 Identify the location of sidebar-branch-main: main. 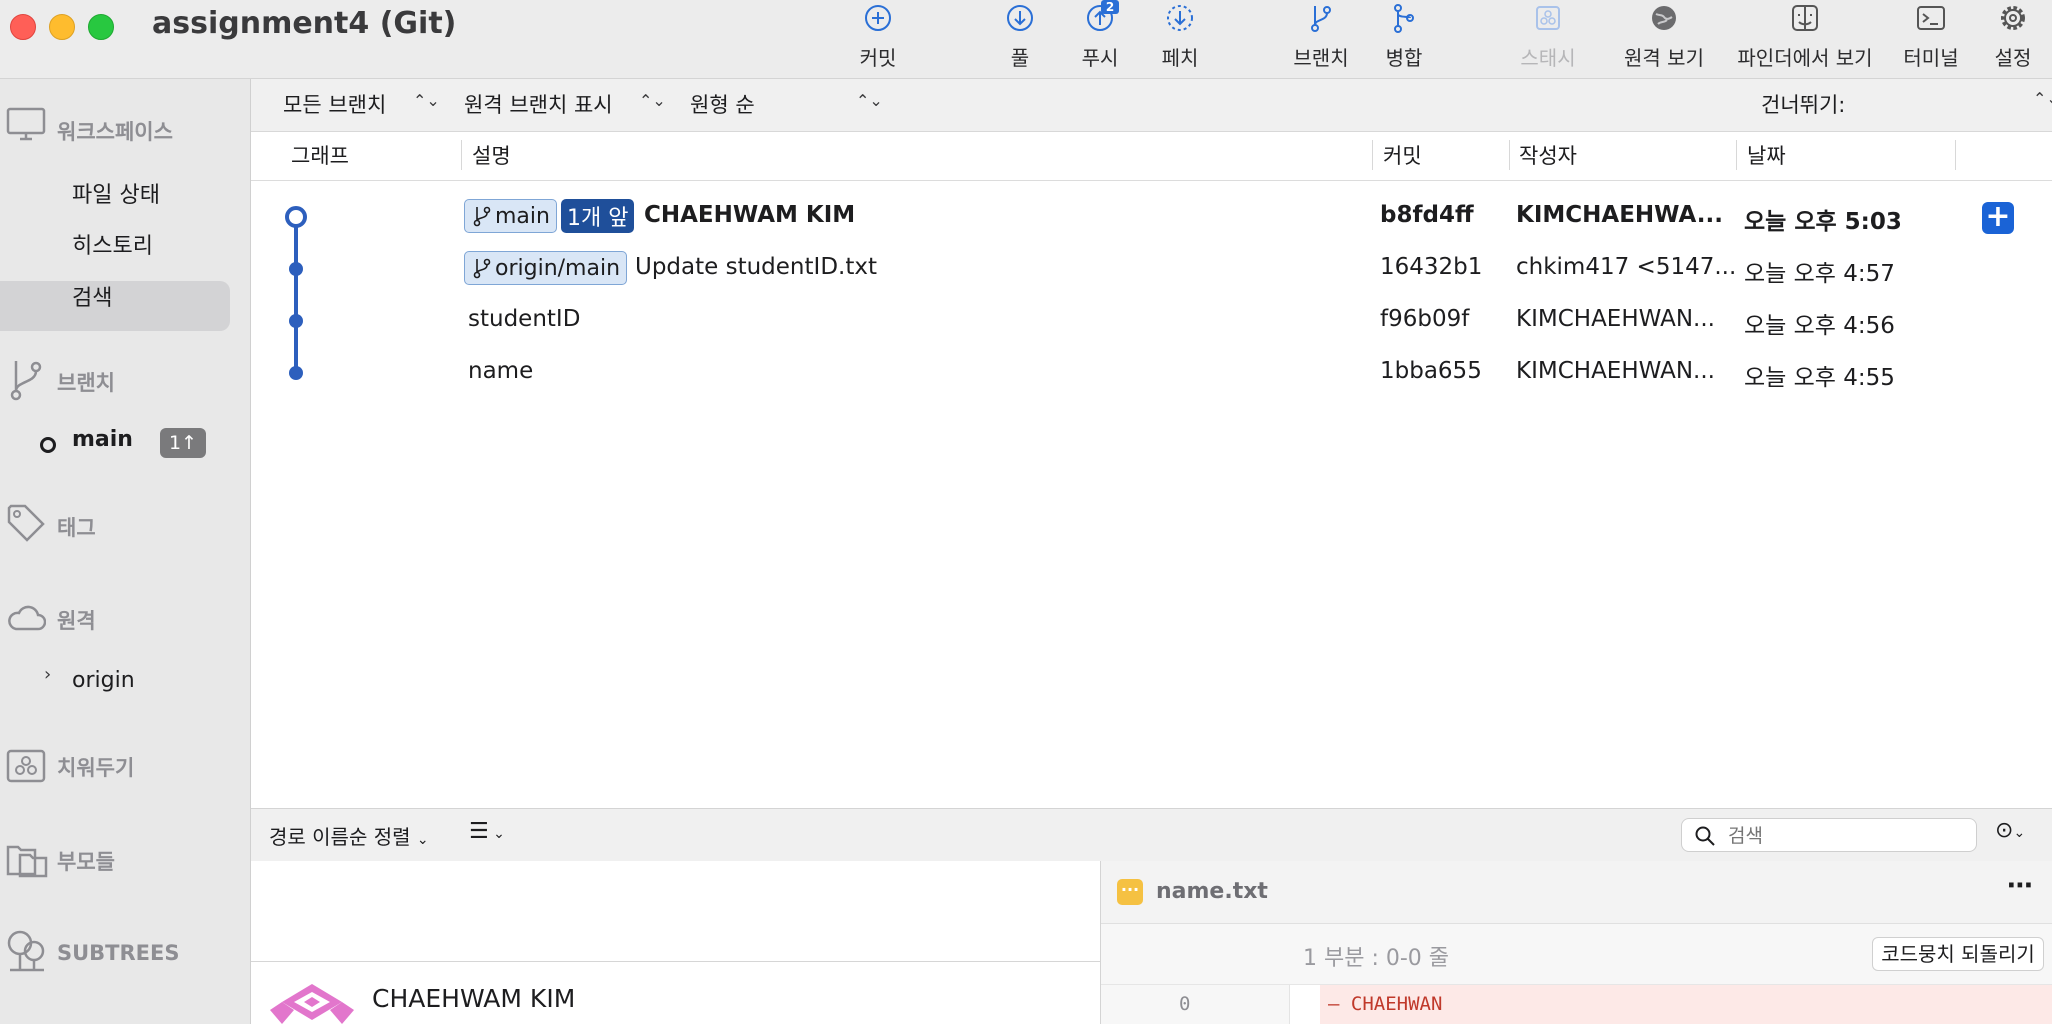
(102, 439).